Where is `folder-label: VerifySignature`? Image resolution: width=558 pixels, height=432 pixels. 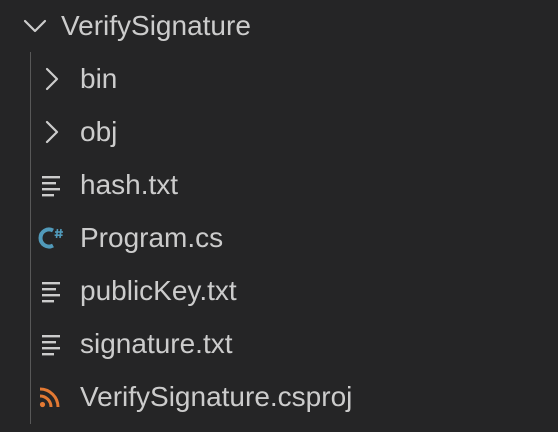 folder-label: VerifySignature is located at coordinates (156, 25).